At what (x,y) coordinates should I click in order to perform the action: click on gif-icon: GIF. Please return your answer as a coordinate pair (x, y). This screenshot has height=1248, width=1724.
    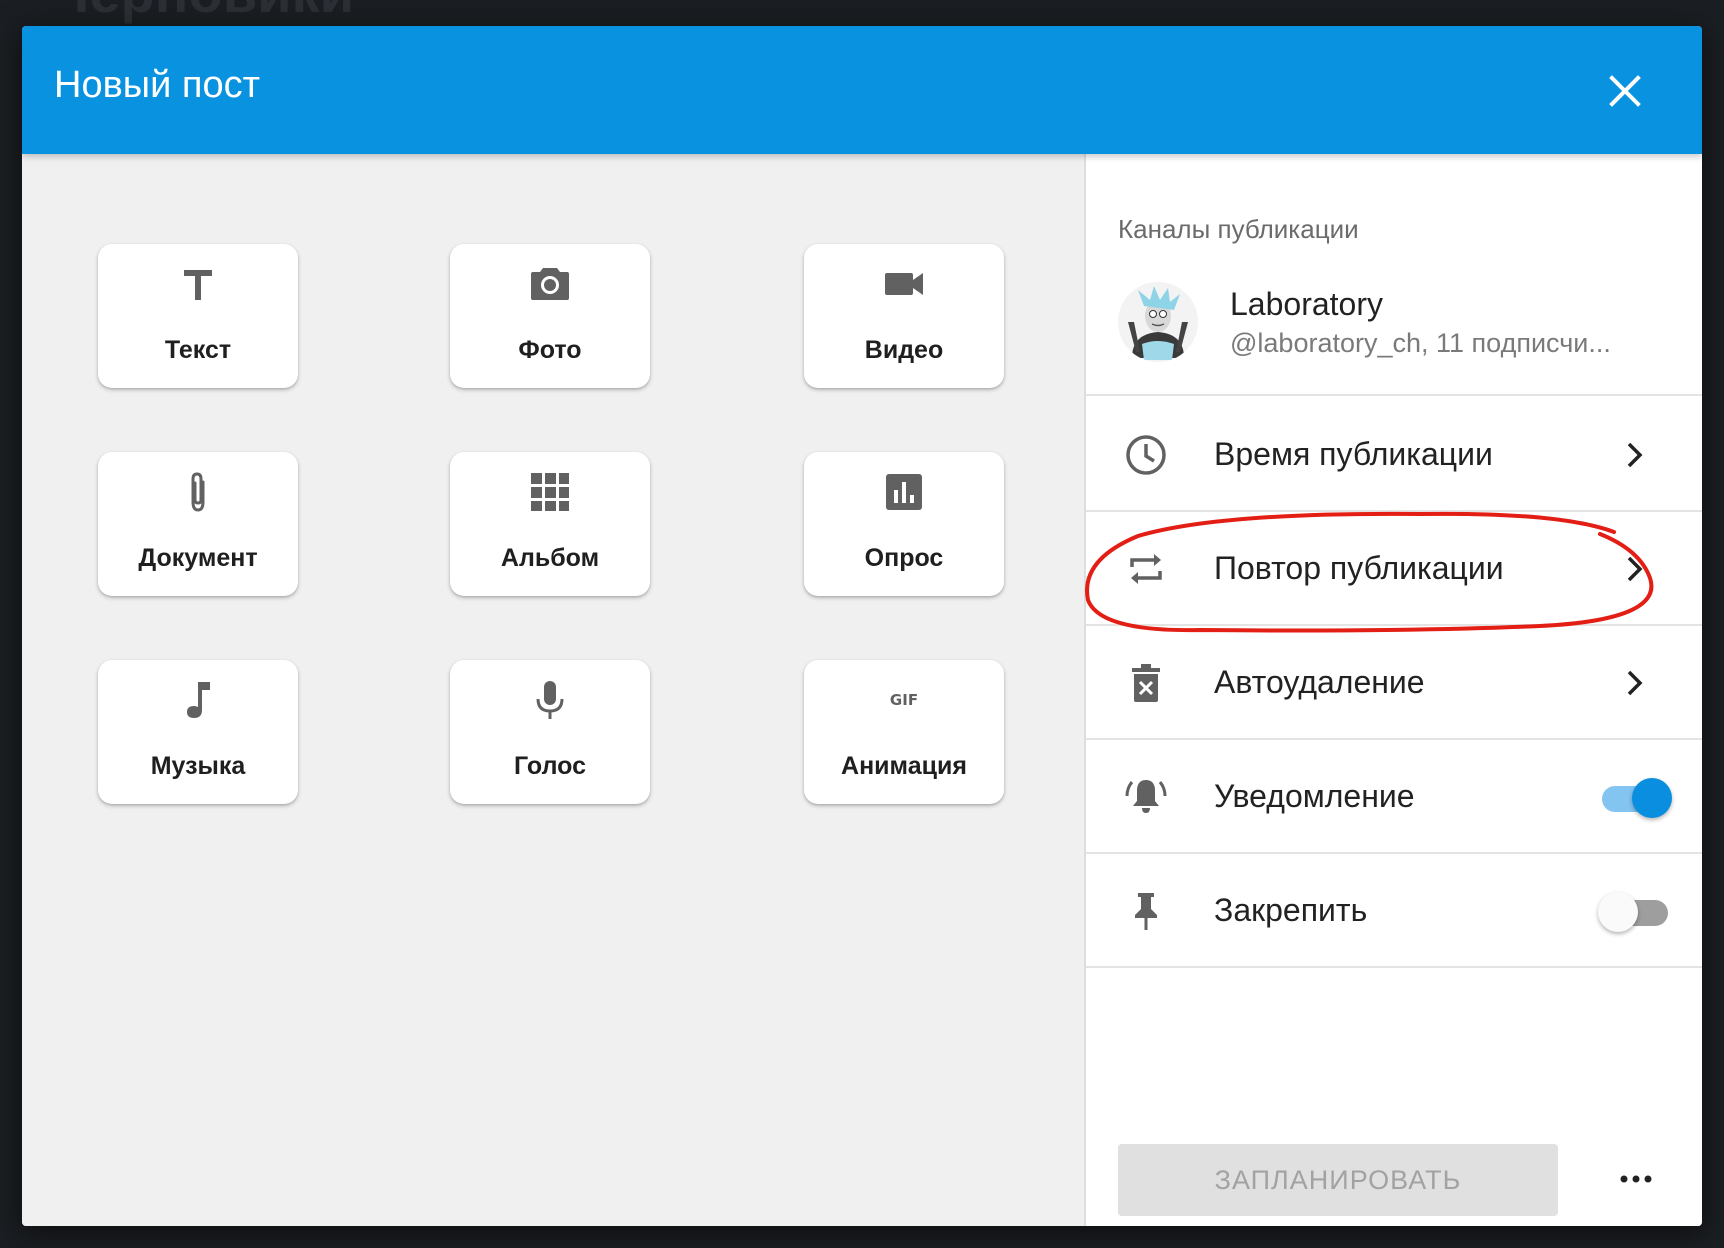
    Looking at the image, I should click on (904, 700).